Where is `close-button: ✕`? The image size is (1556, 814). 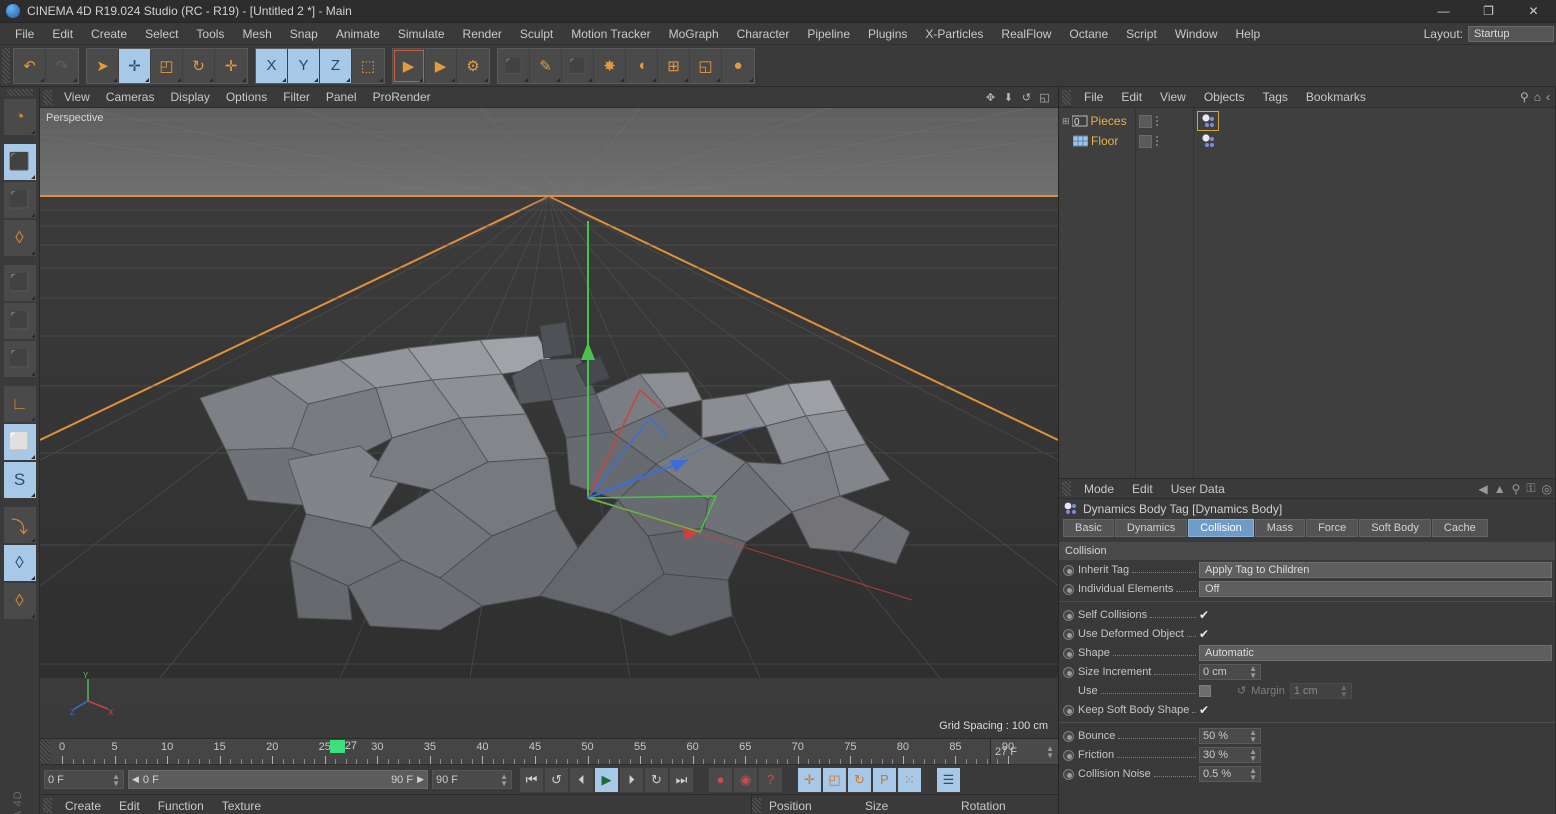
close-button: ✕ is located at coordinates (1533, 11).